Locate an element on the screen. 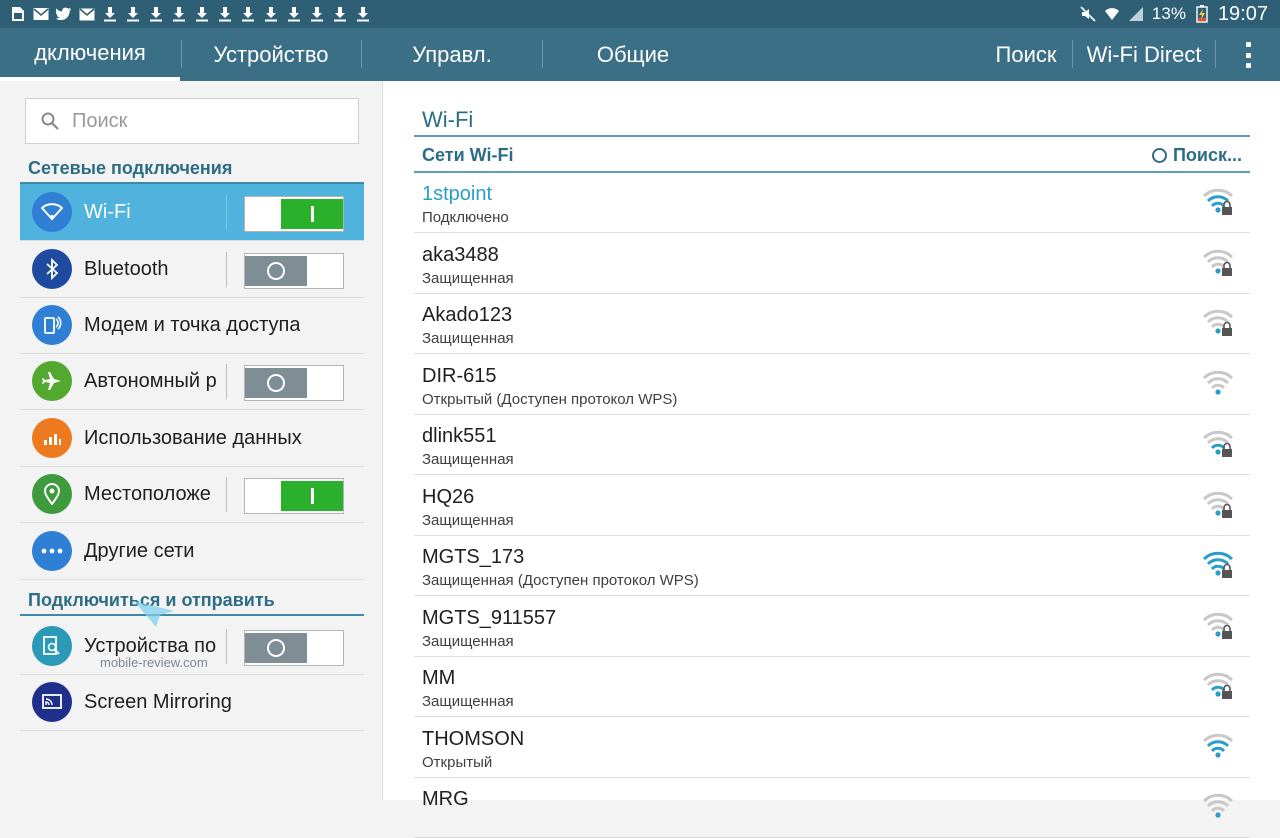  network-row: aka3488 Защищенная is located at coordinates (832, 264).